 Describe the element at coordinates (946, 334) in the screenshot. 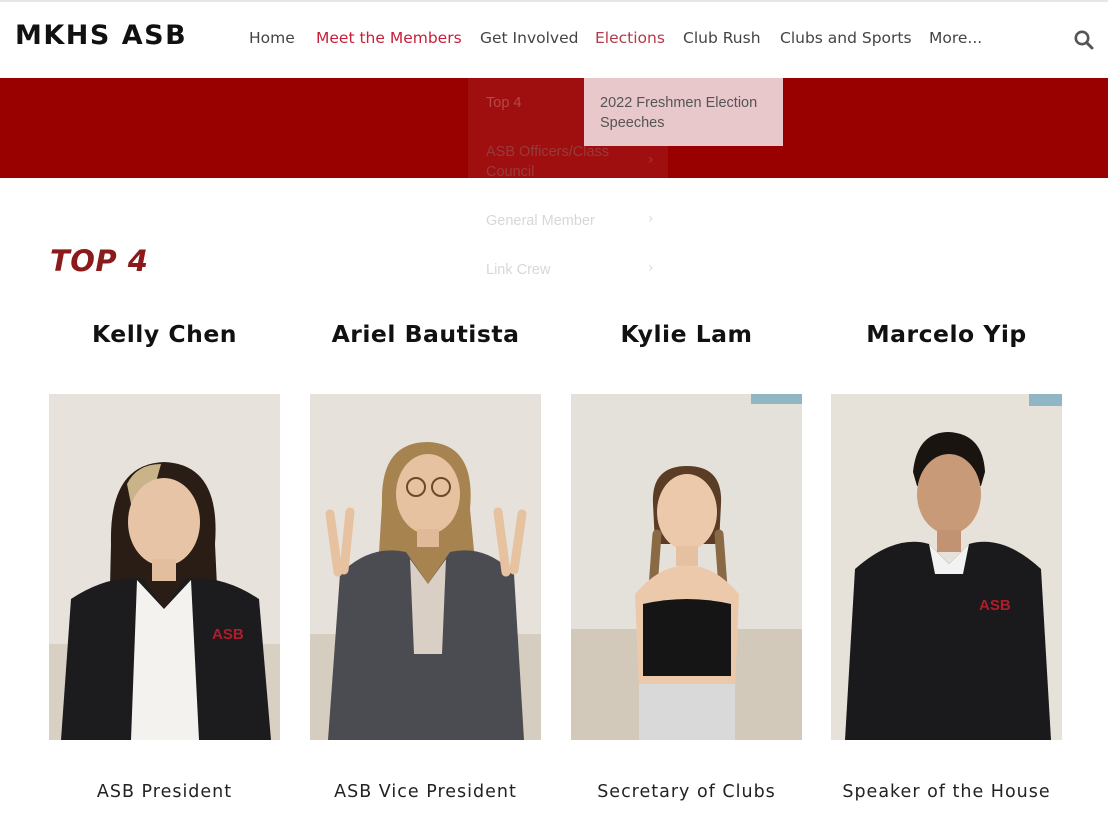

I see `member-name: Marcelo Yip` at that location.